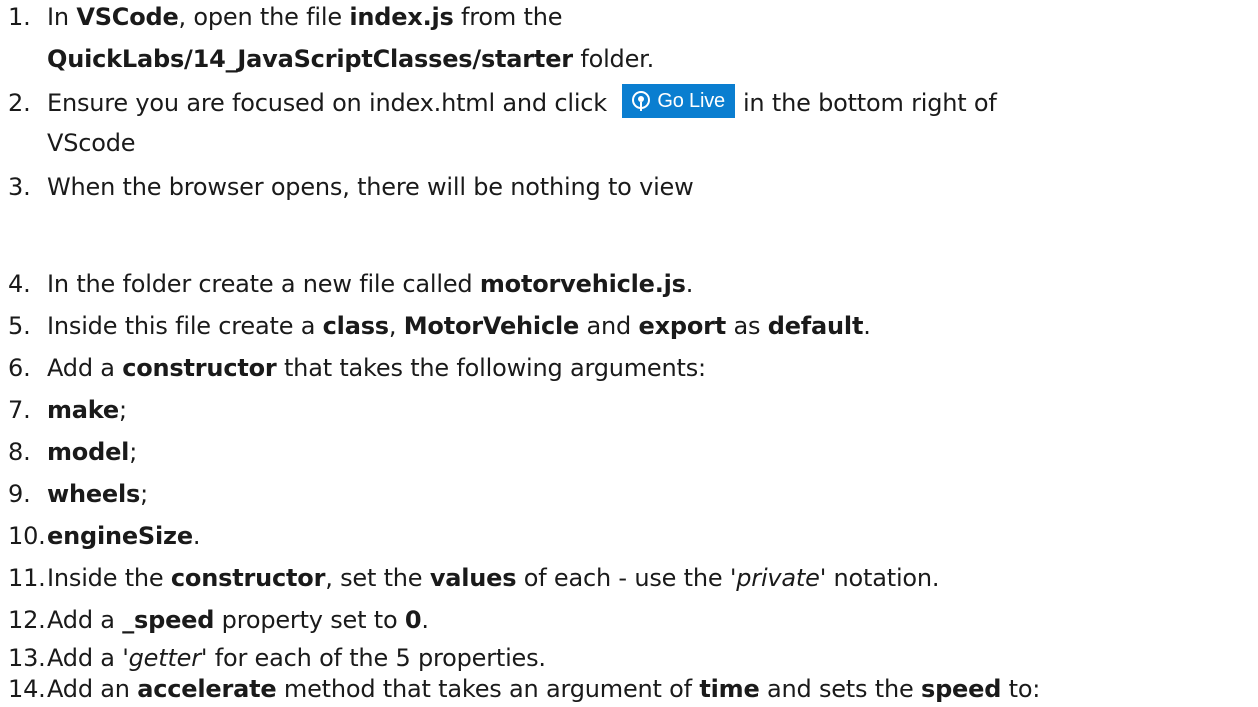  What do you see at coordinates (19, 284) in the screenshot?
I see `step-number: 4.` at bounding box center [19, 284].